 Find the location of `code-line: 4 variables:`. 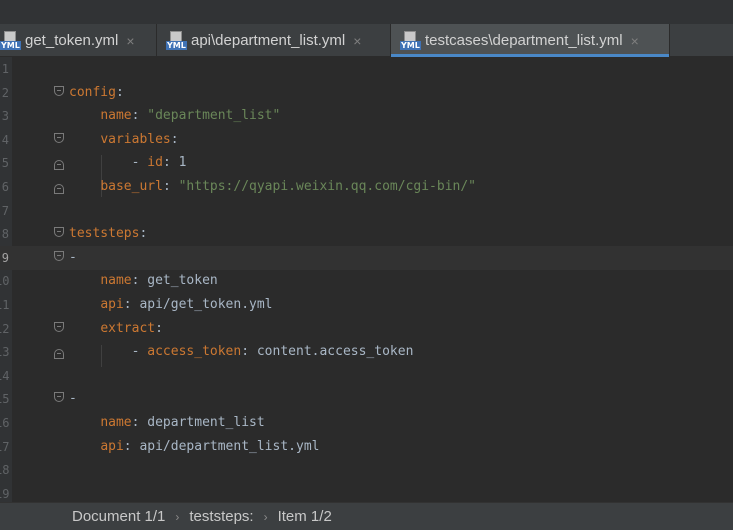

code-line: 4 variables: is located at coordinates (366, 140).